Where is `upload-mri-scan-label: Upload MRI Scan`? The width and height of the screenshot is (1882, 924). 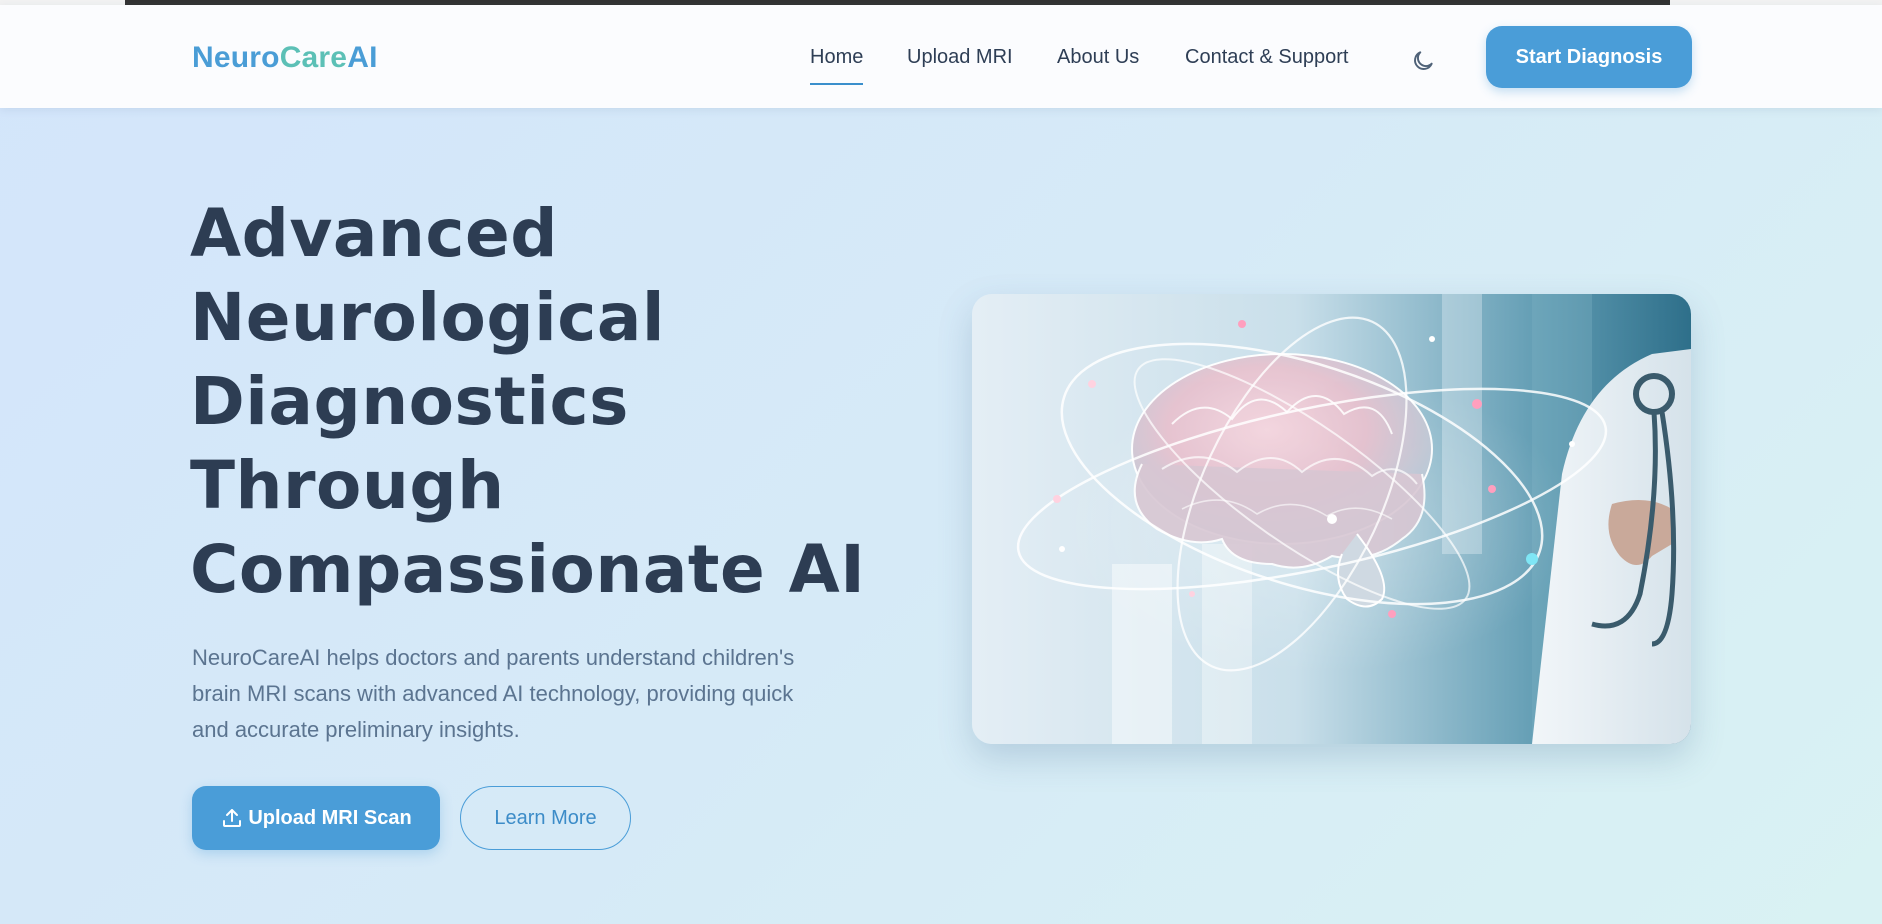
upload-mri-scan-label: Upload MRI Scan is located at coordinates (330, 817).